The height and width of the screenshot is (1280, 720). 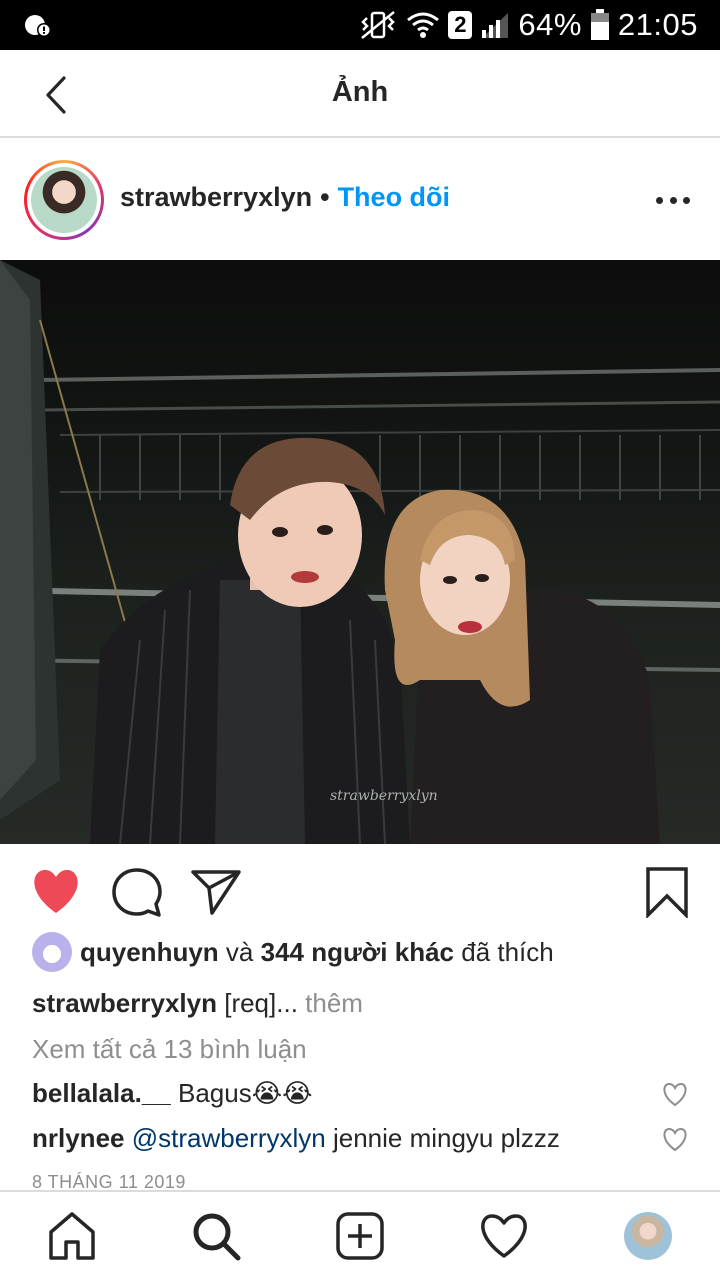 I want to click on likes-others: 344 người khác, so click(x=357, y=952).